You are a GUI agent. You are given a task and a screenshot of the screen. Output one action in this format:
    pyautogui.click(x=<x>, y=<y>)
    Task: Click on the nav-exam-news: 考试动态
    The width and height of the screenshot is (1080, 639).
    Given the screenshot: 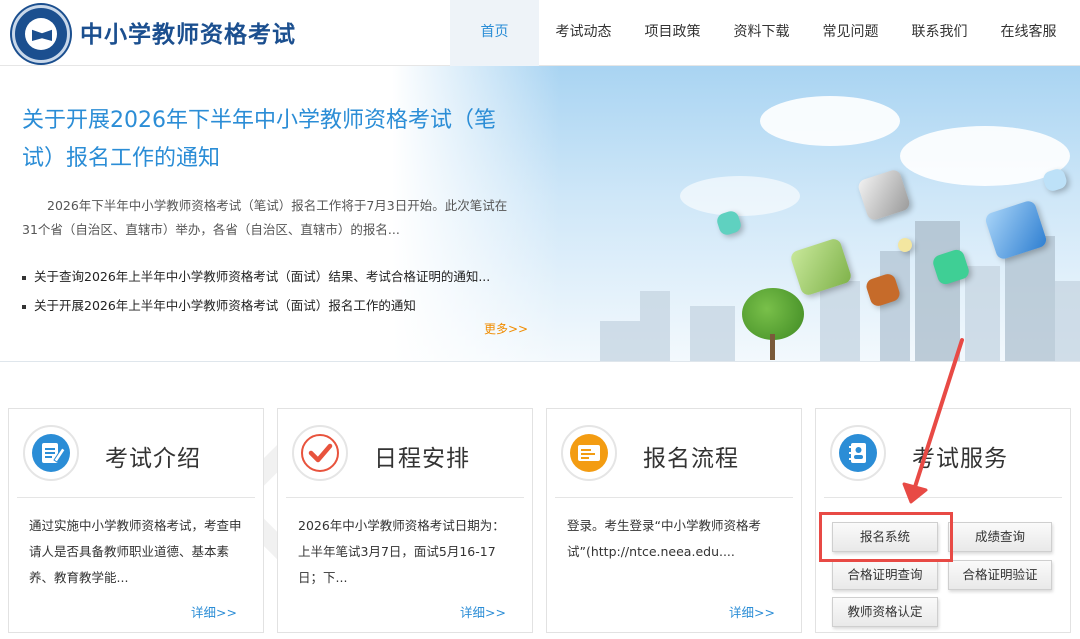 What is the action you would take?
    pyautogui.click(x=583, y=33)
    